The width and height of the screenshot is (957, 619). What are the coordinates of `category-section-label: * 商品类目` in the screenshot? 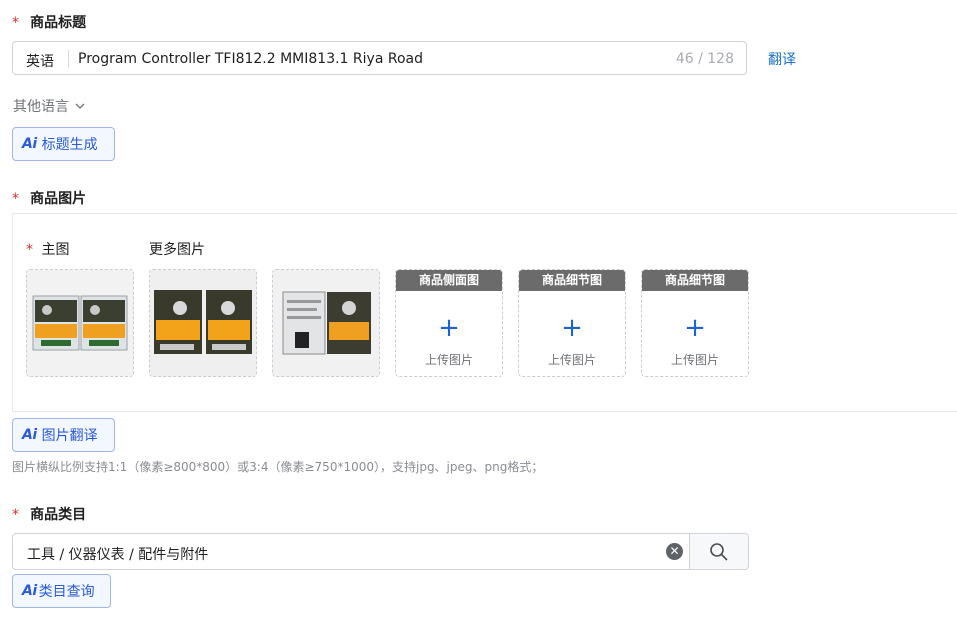 It's located at (49, 514).